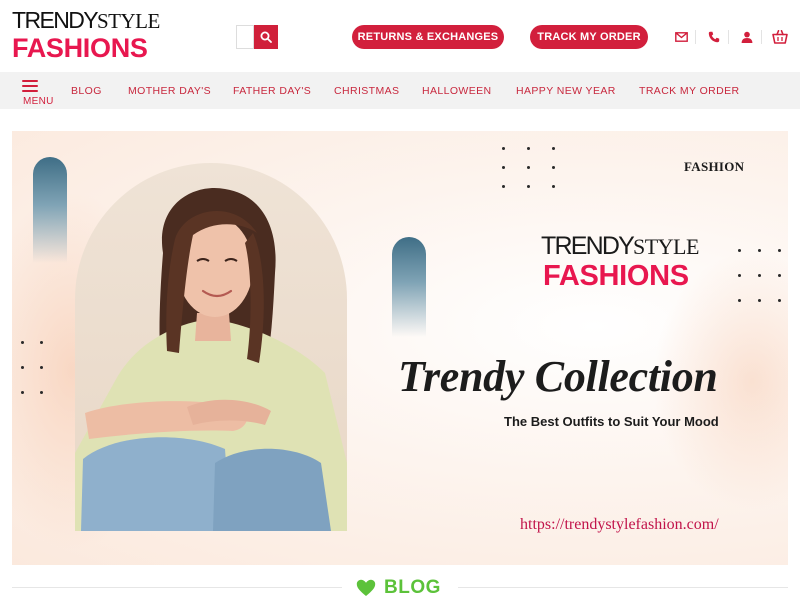  What do you see at coordinates (747, 37) in the screenshot?
I see `user-account-icon` at bounding box center [747, 37].